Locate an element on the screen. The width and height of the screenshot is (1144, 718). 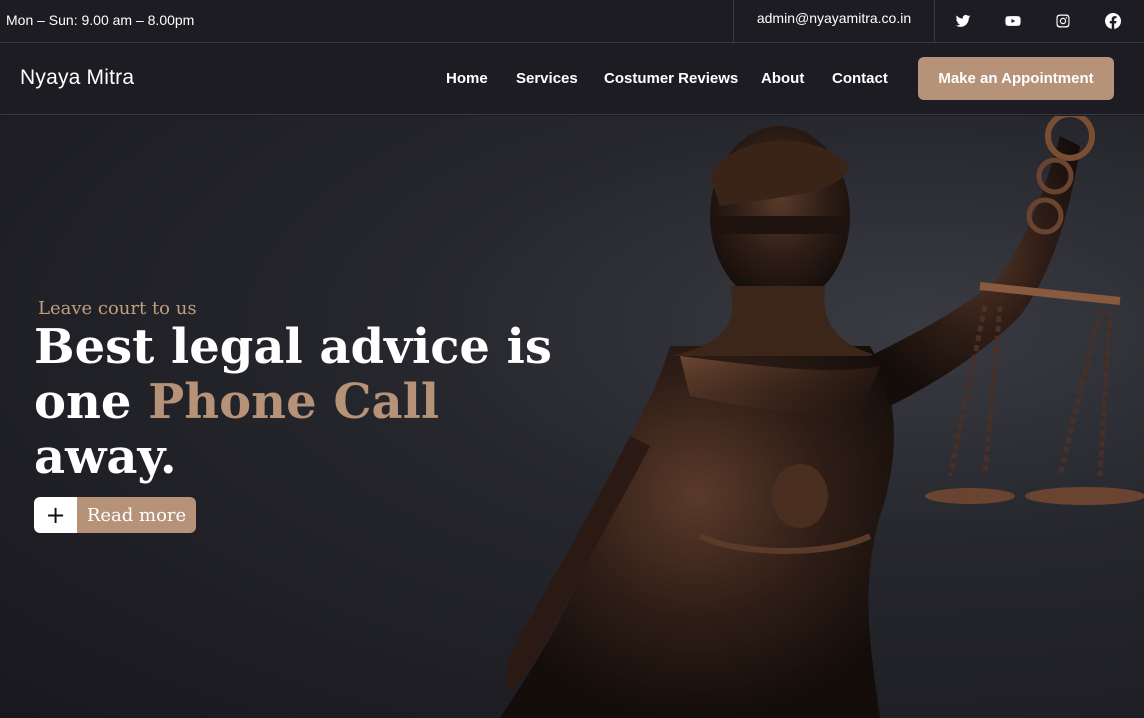
brand-logo: Nyaya Mitra is located at coordinates (77, 78).